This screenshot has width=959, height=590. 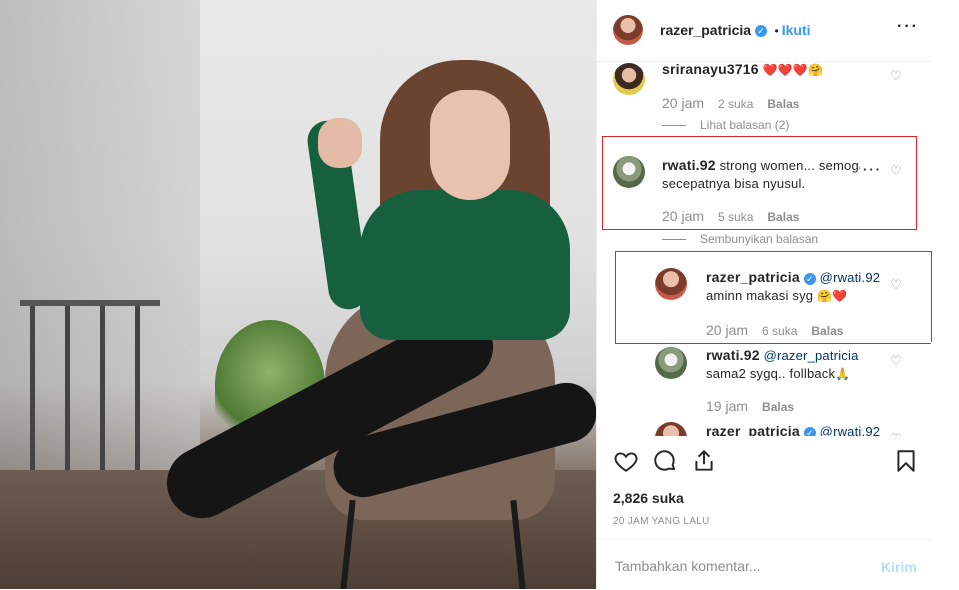 I want to click on comment-emoji: ❤️❤️❤️🤗, so click(x=793, y=70).